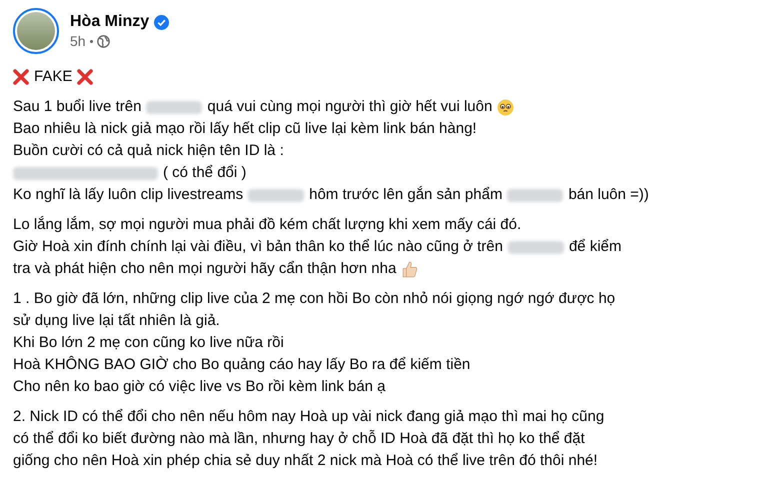  I want to click on post-text: để kiểm, so click(595, 247).